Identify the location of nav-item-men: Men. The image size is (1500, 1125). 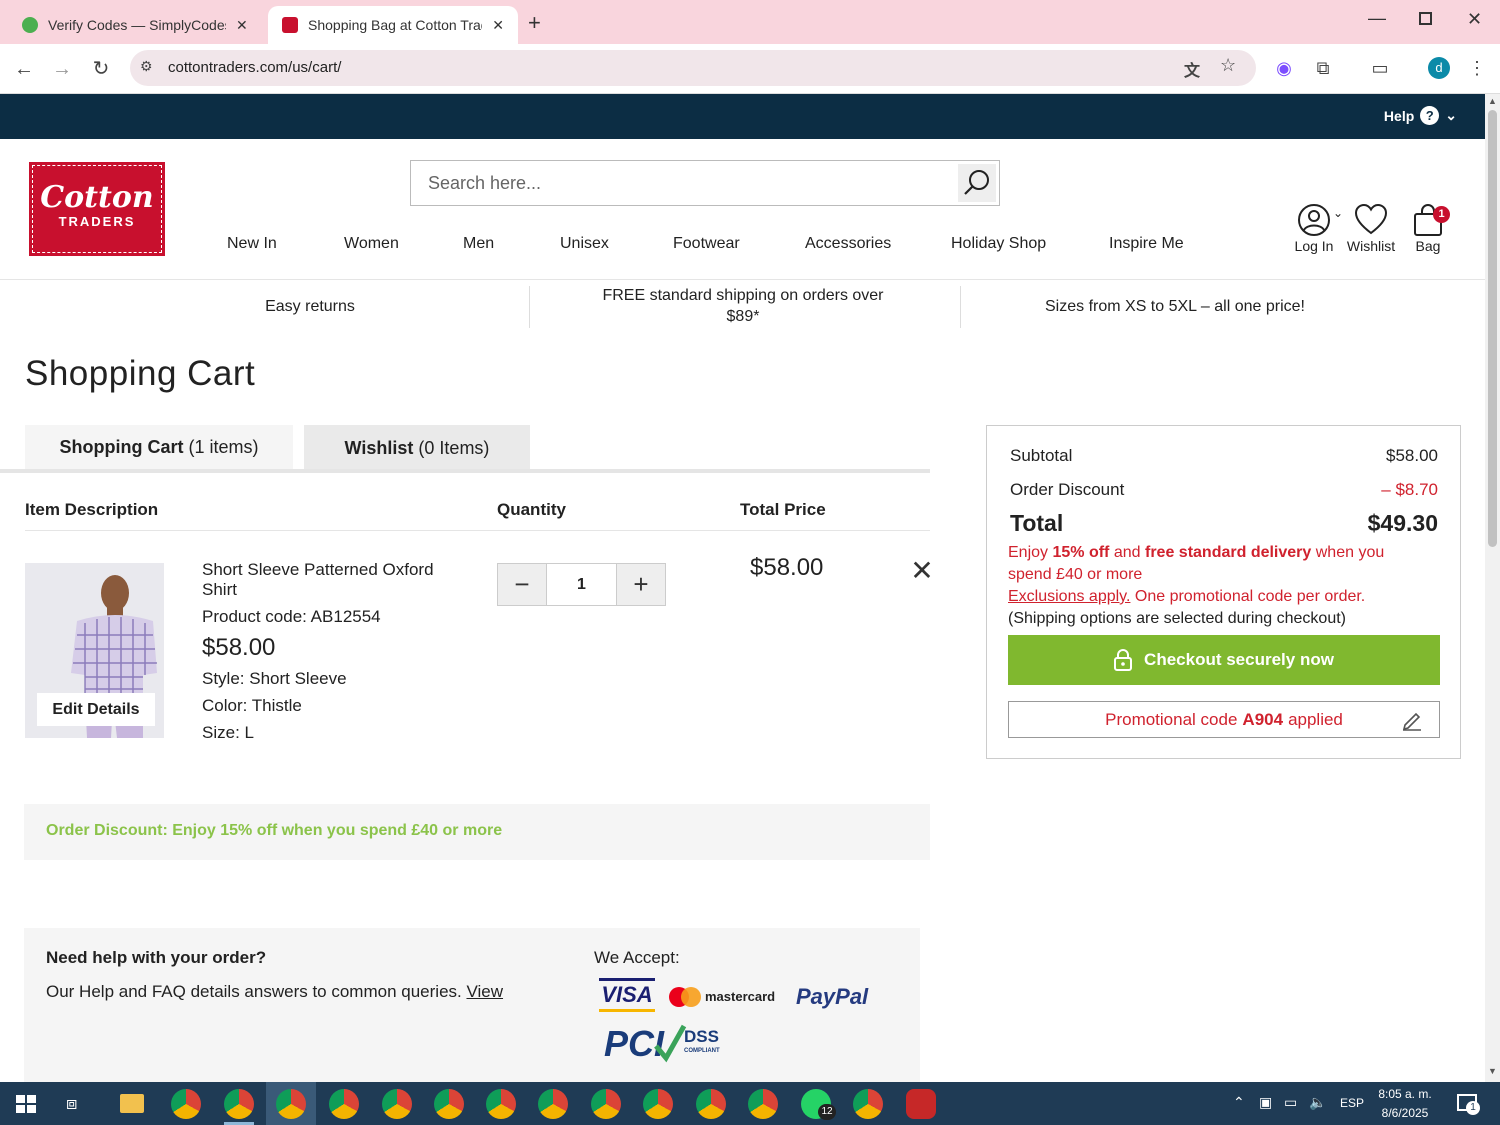
(478, 244).